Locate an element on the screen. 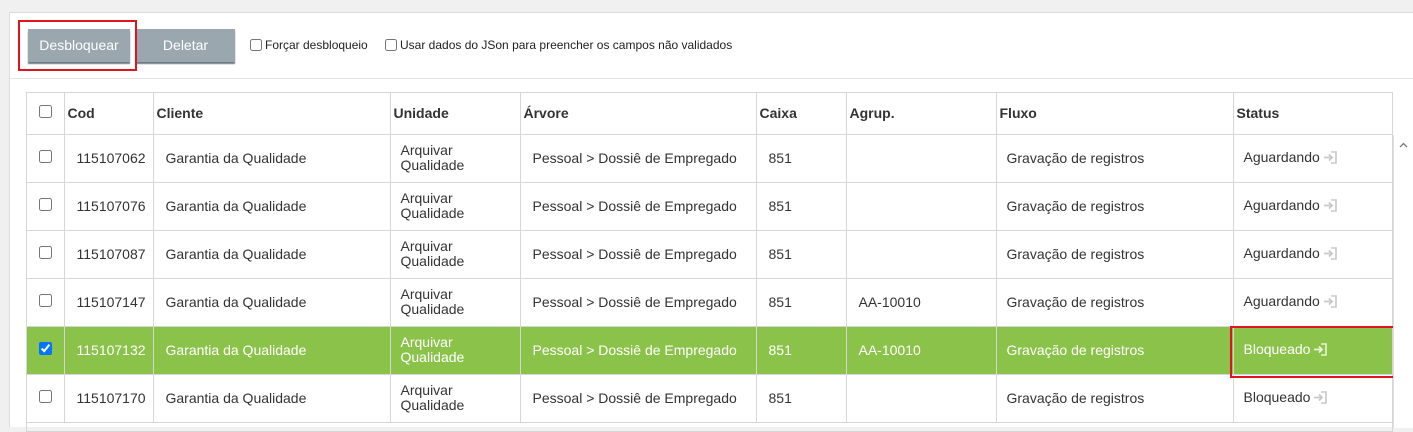 The width and height of the screenshot is (1413, 432). col-status: Status is located at coordinates (1312, 114).